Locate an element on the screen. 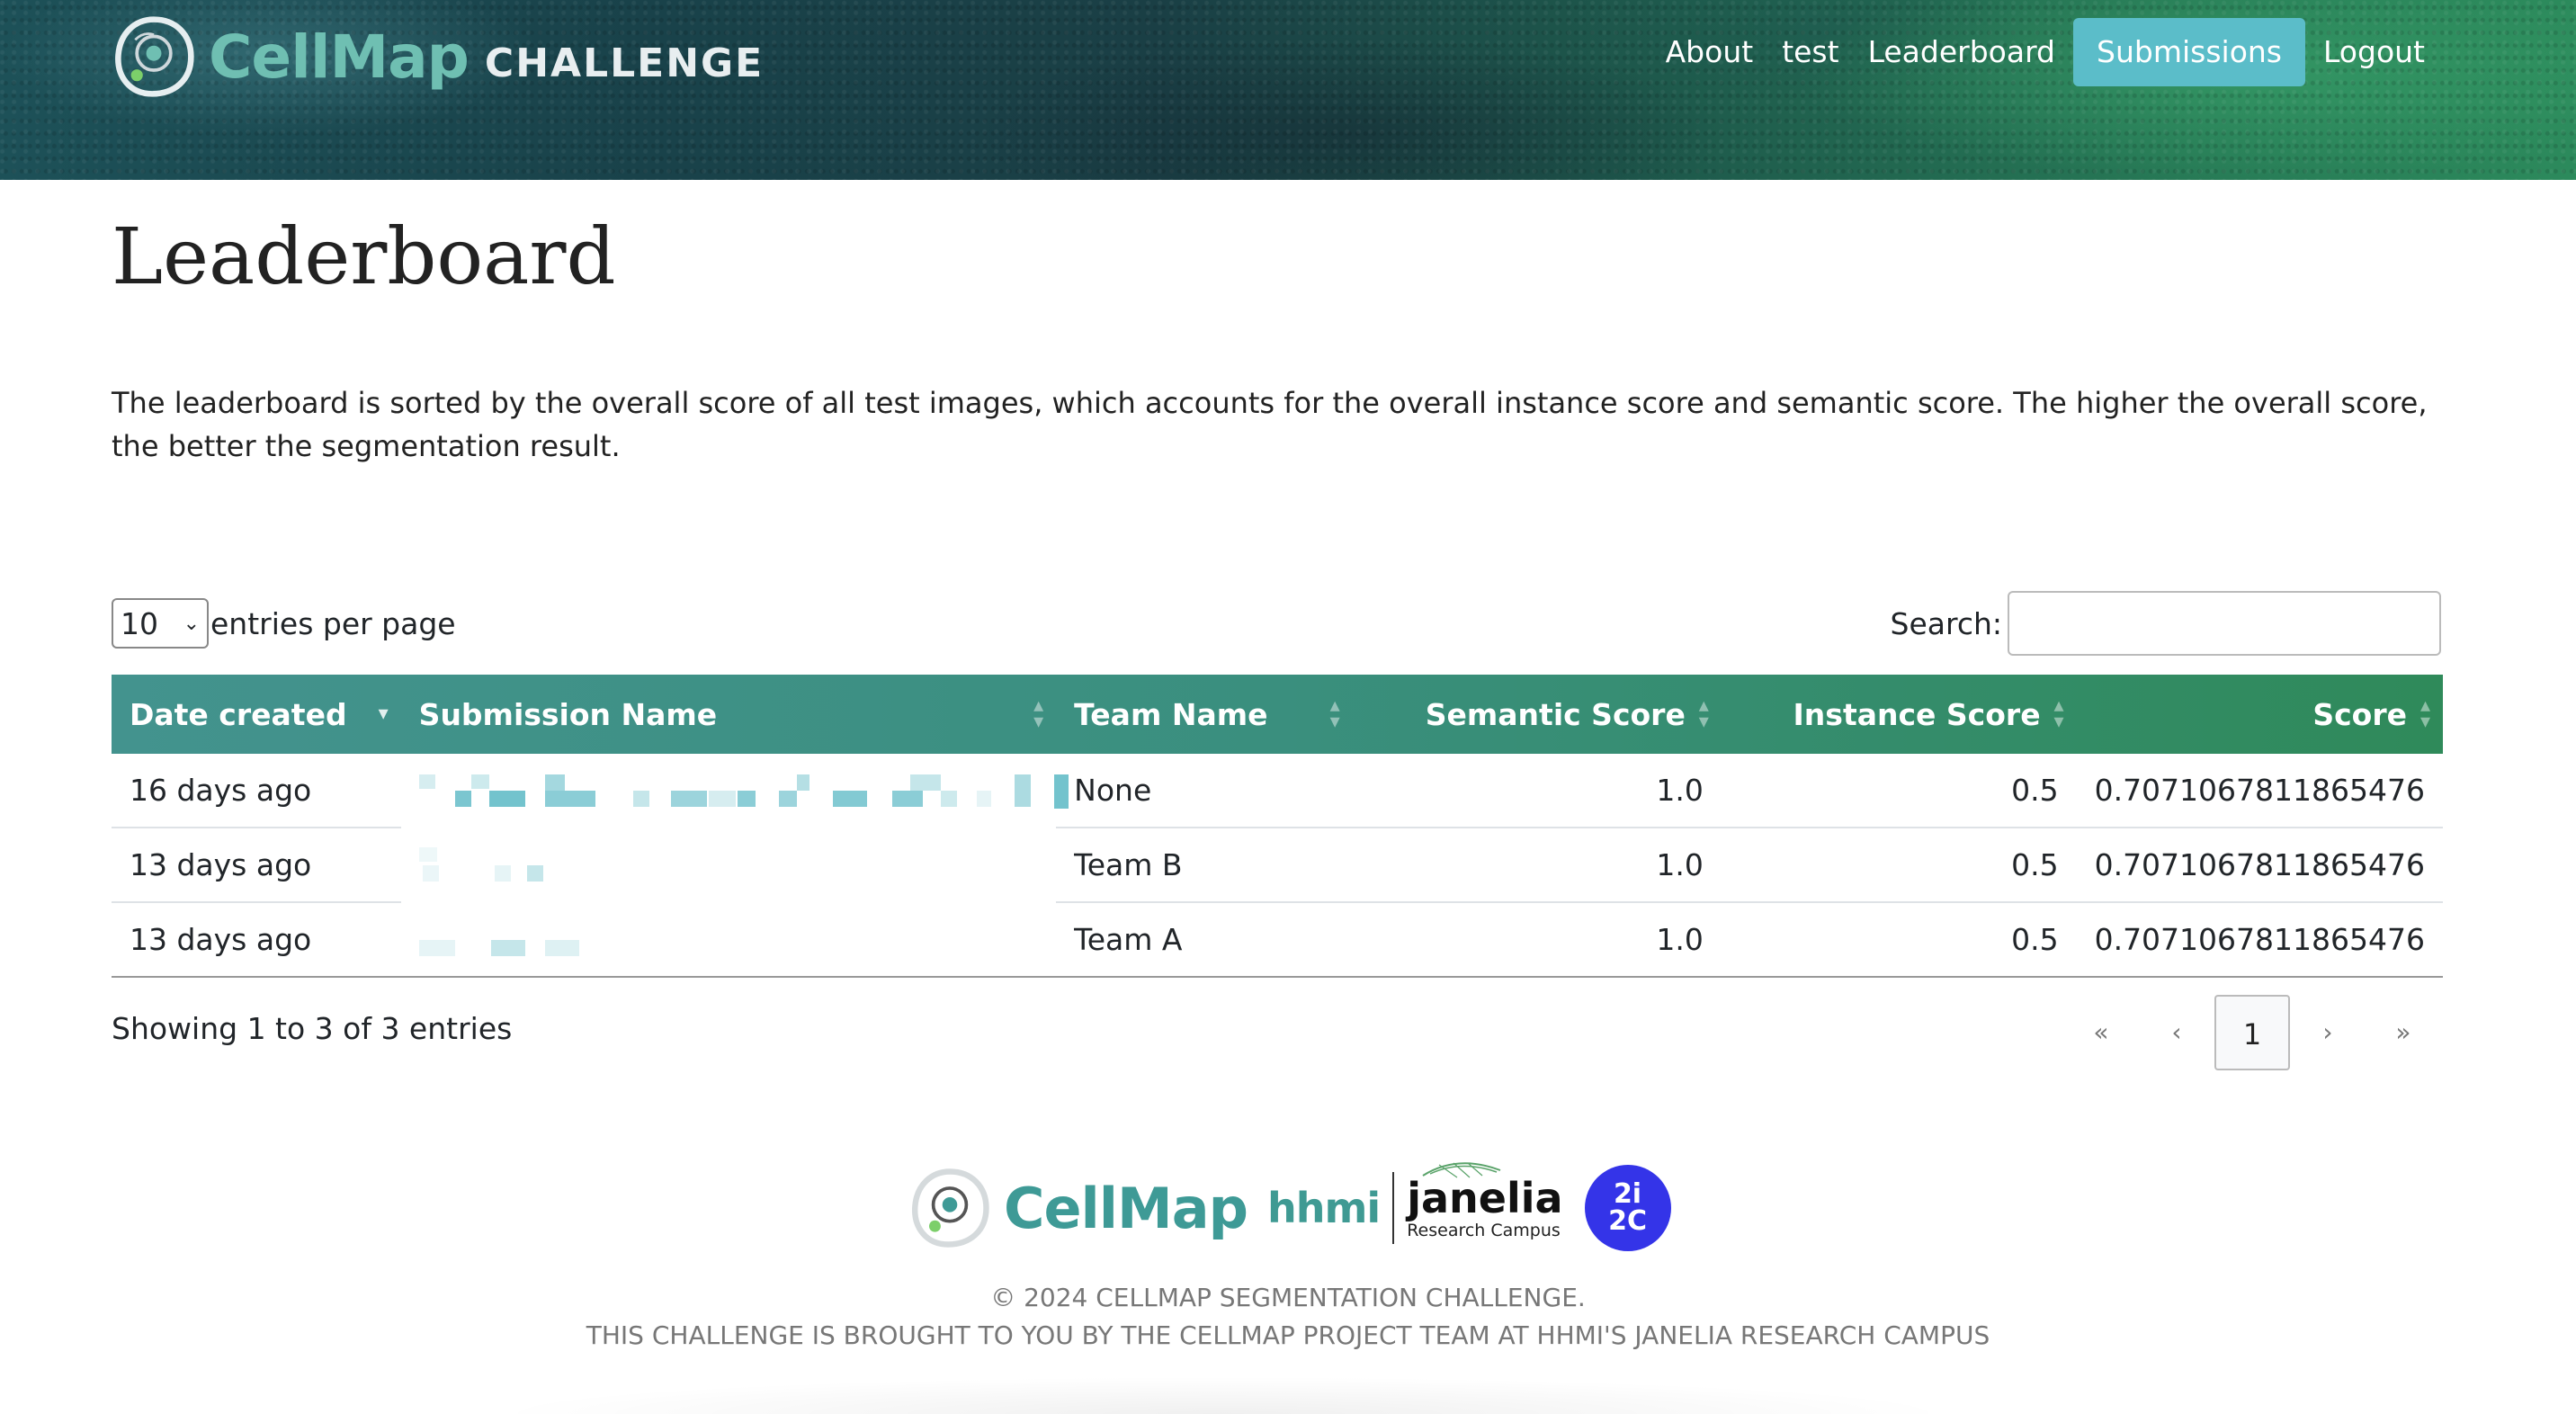 The width and height of the screenshot is (2576, 1414). site-logo: CellMap CHALLENGE is located at coordinates (438, 56).